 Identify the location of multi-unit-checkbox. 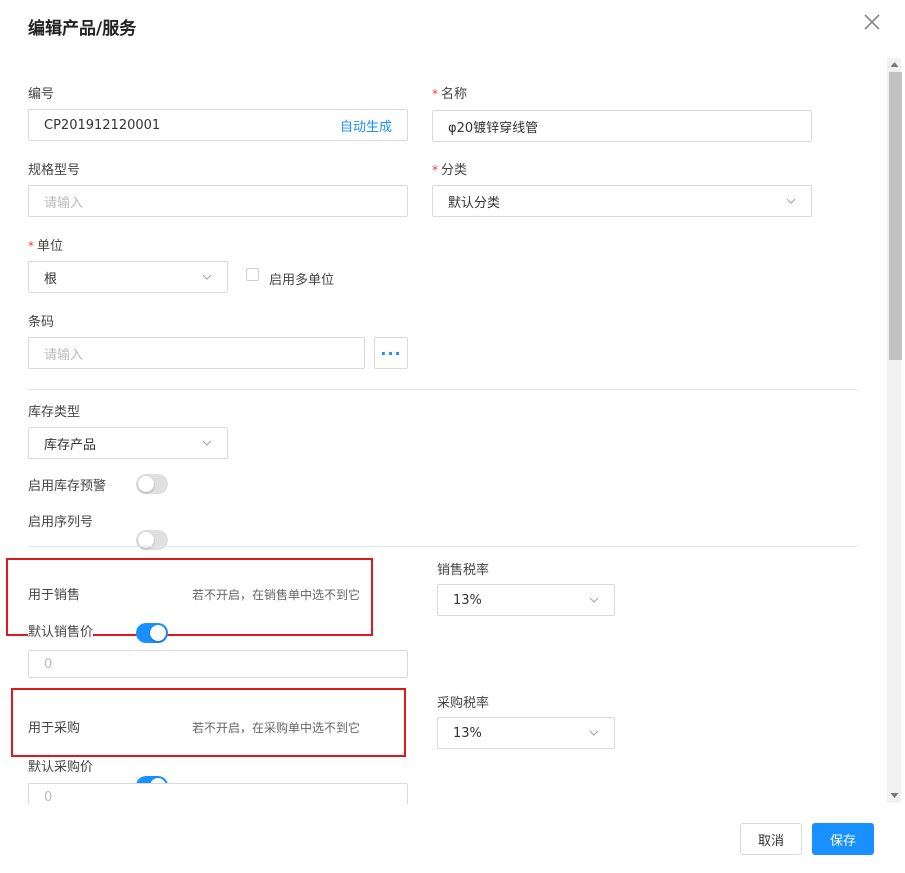
(252, 274).